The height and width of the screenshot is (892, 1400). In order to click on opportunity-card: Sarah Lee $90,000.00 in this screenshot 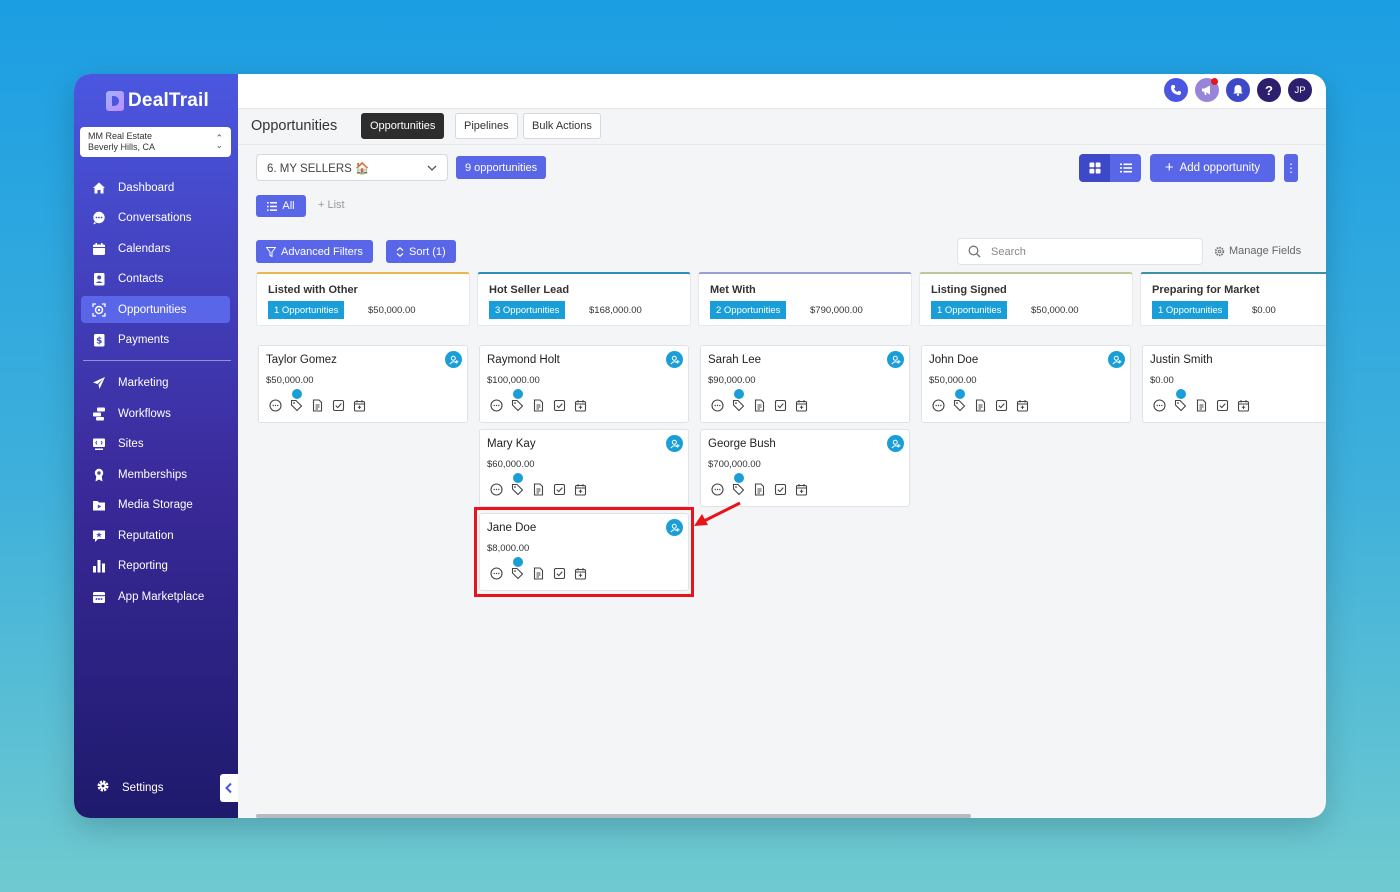, I will do `click(805, 384)`.